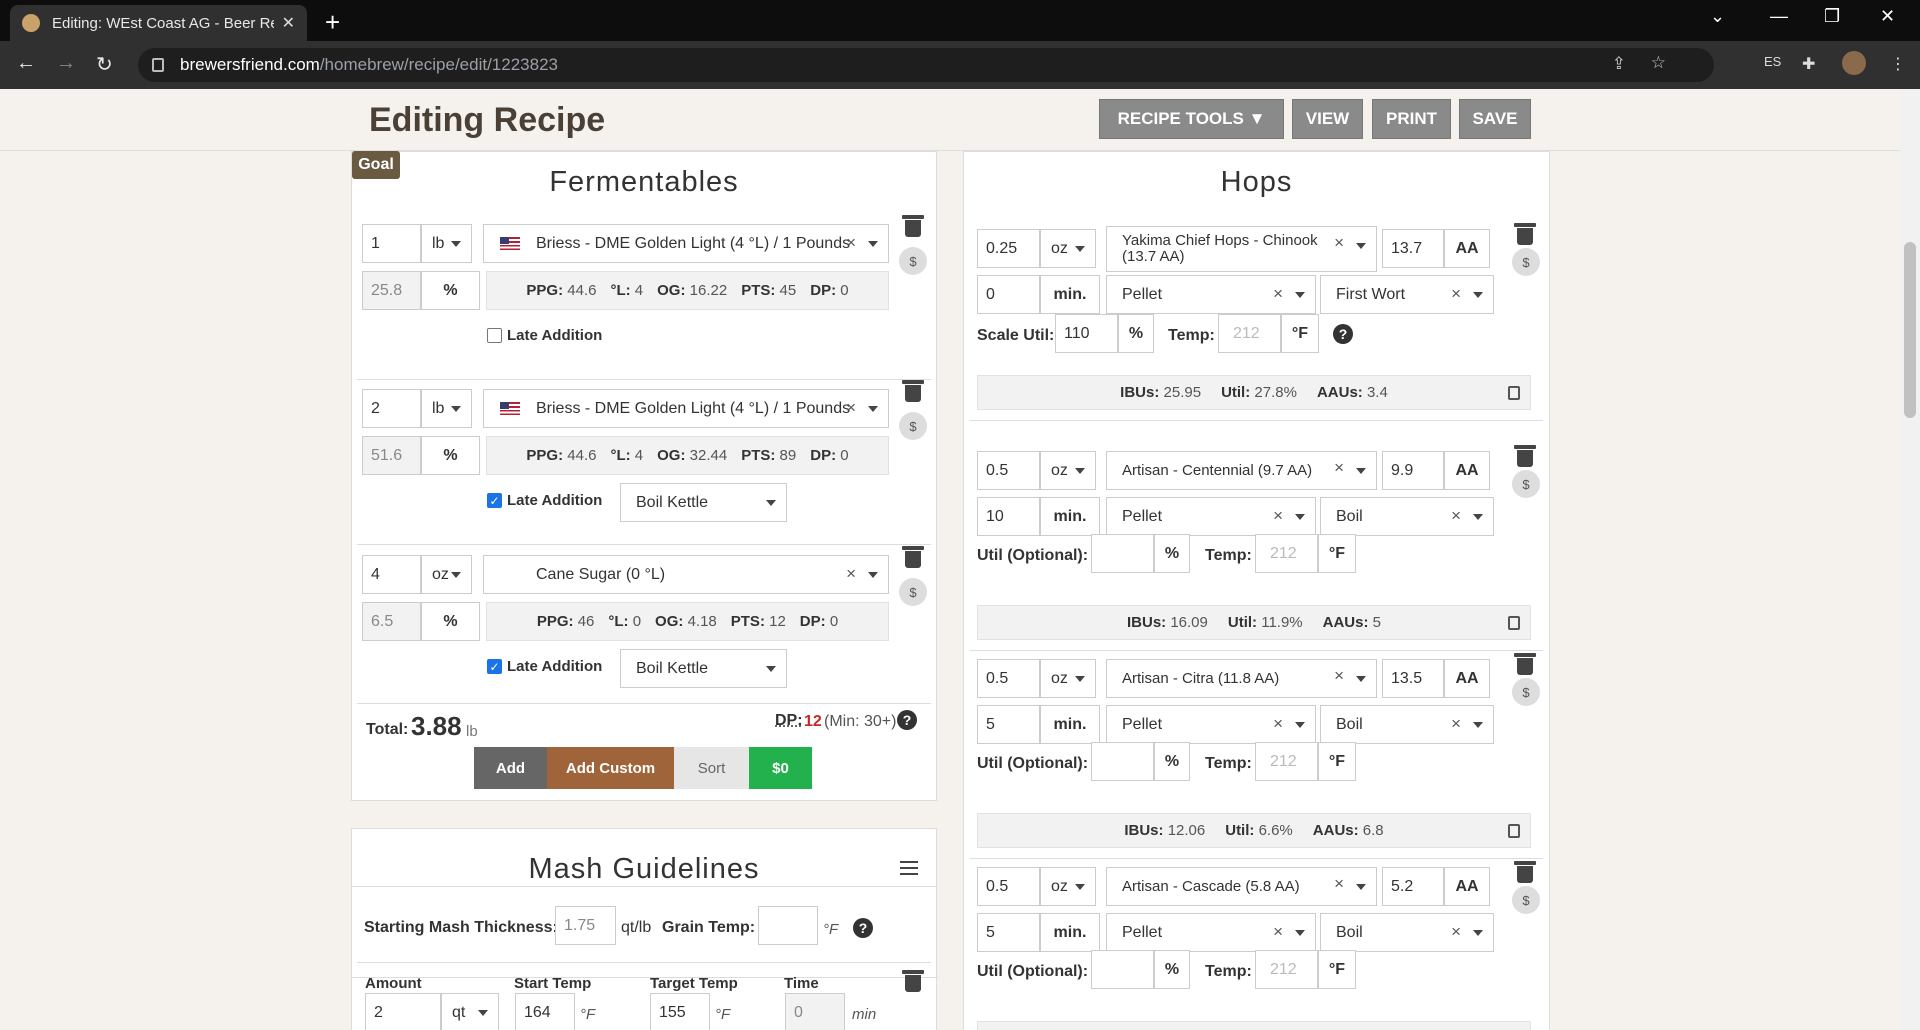  Describe the element at coordinates (815, 1011) in the screenshot. I see `mash-time-input: 0` at that location.